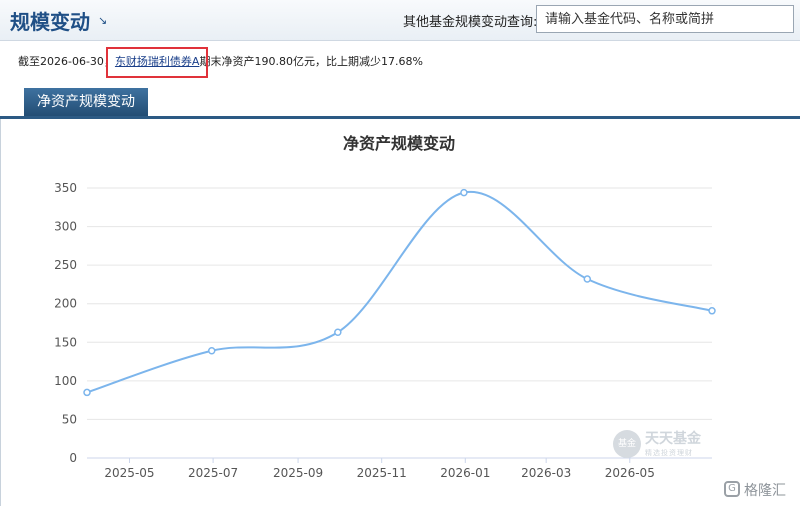  Describe the element at coordinates (65, 342) in the screenshot. I see `y-tick-label: 150` at that location.